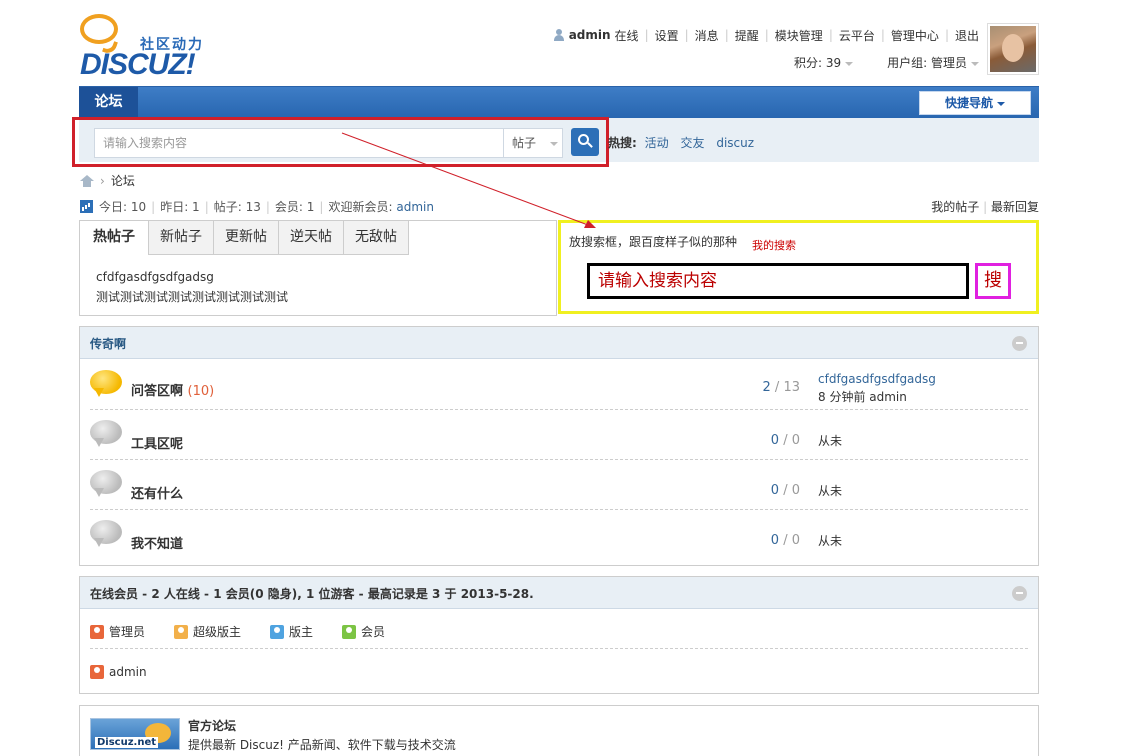 The height and width of the screenshot is (756, 1134). What do you see at coordinates (559, 435) in the screenshot?
I see `forum-row: 工具区呢 0 / 0 从未` at bounding box center [559, 435].